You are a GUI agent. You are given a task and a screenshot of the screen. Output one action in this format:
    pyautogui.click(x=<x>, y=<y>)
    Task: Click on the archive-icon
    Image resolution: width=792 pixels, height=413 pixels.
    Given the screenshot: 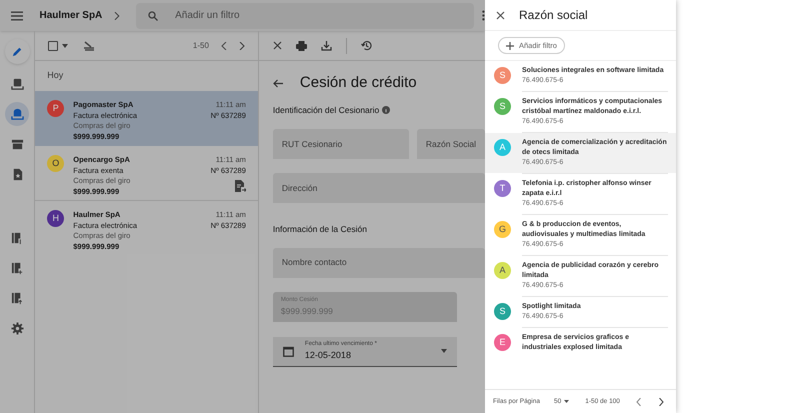 What is the action you would take?
    pyautogui.click(x=17, y=144)
    